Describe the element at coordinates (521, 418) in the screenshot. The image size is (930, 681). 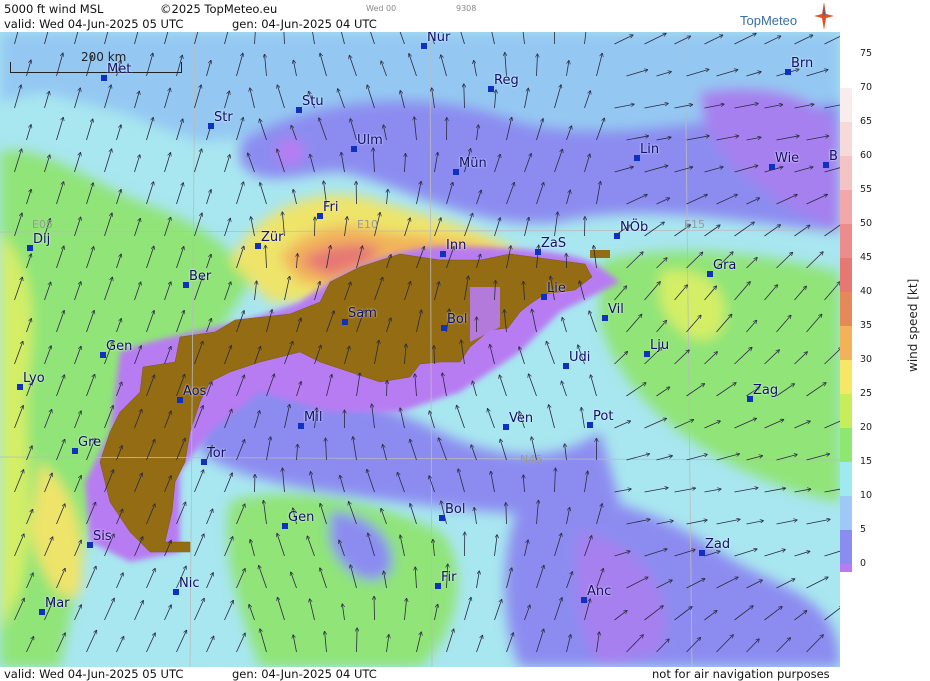
I see `city-label: Ven` at that location.